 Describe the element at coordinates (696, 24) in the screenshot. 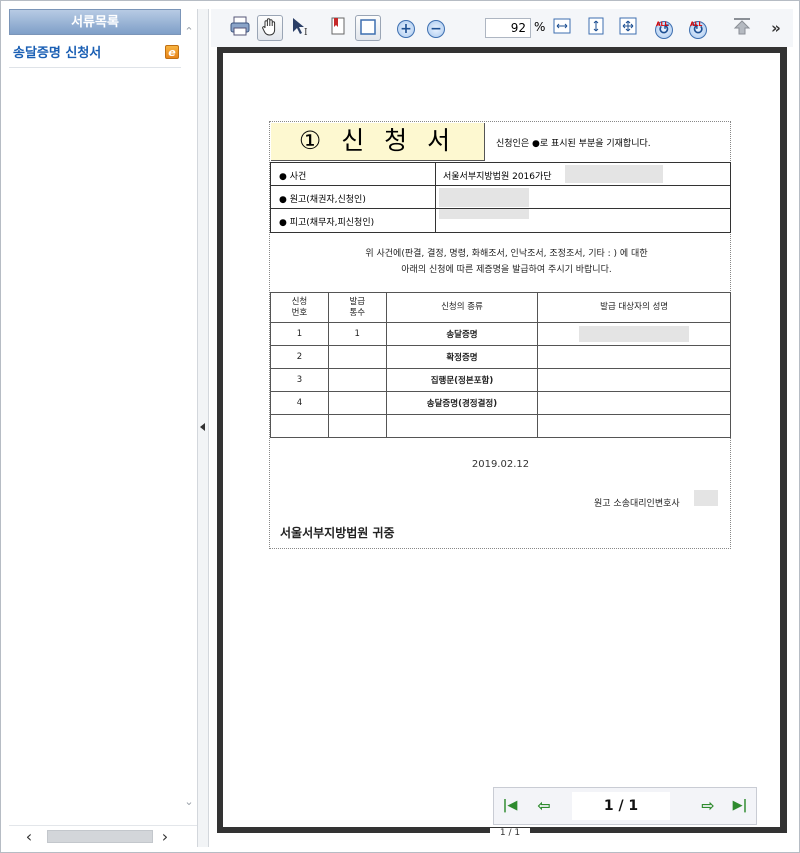

I see `rotate-all-right-badge: ALL` at that location.